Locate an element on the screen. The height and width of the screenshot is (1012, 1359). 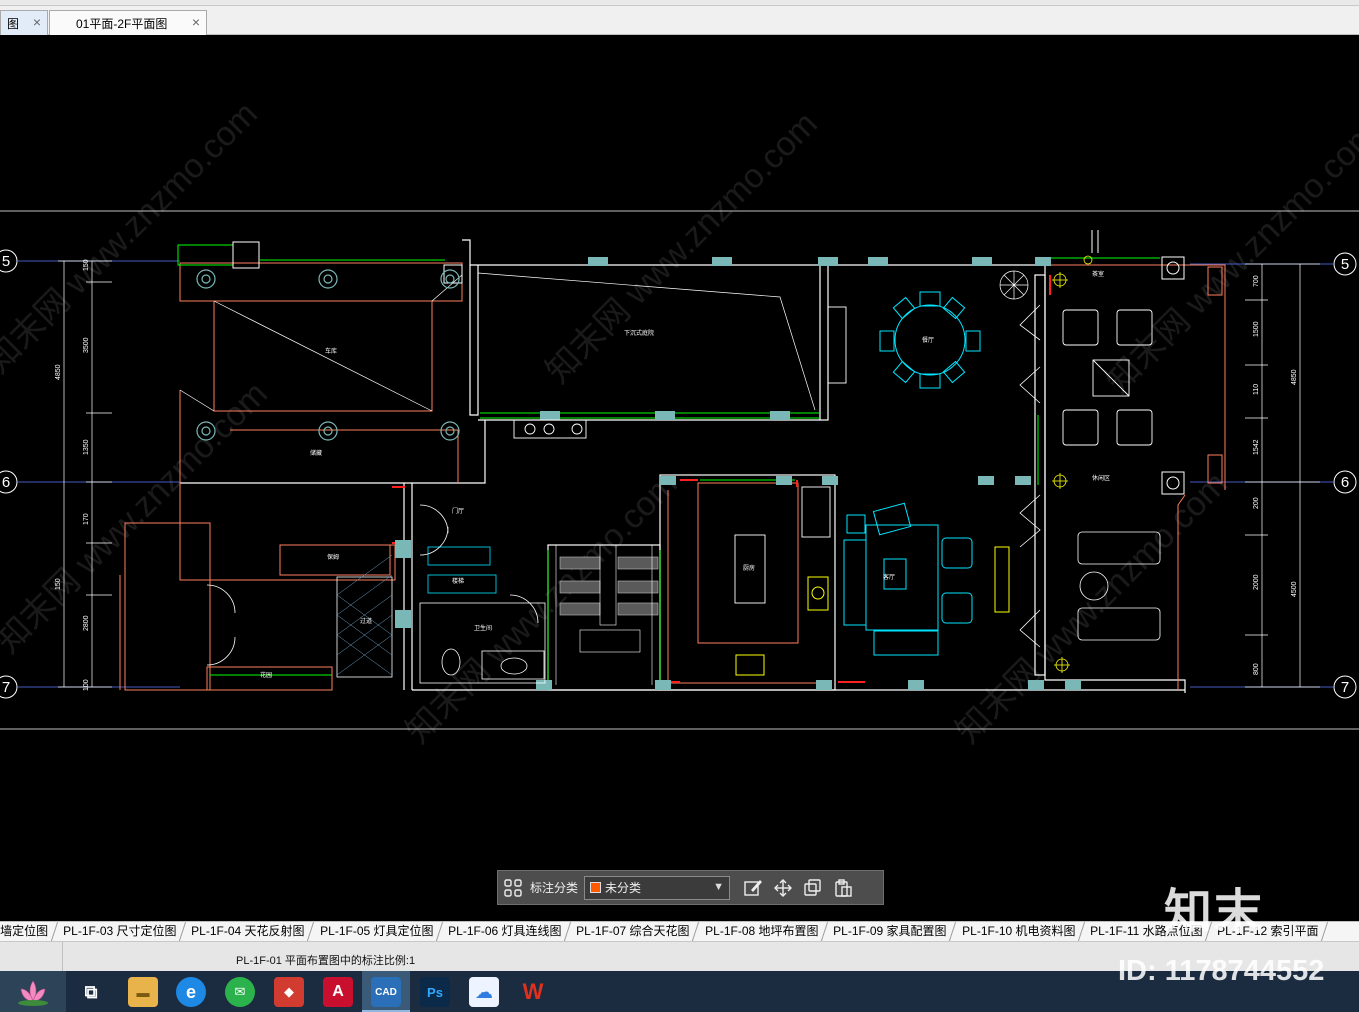
room-label: 餐厅 is located at coordinates (928, 340).